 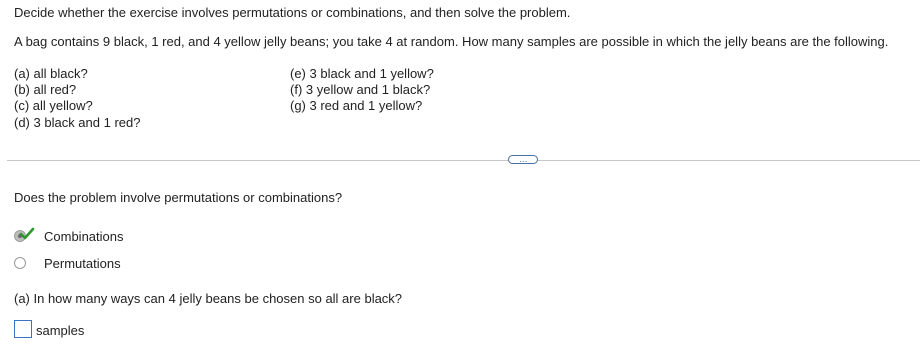 I want to click on answer-a-input, so click(x=23, y=329).